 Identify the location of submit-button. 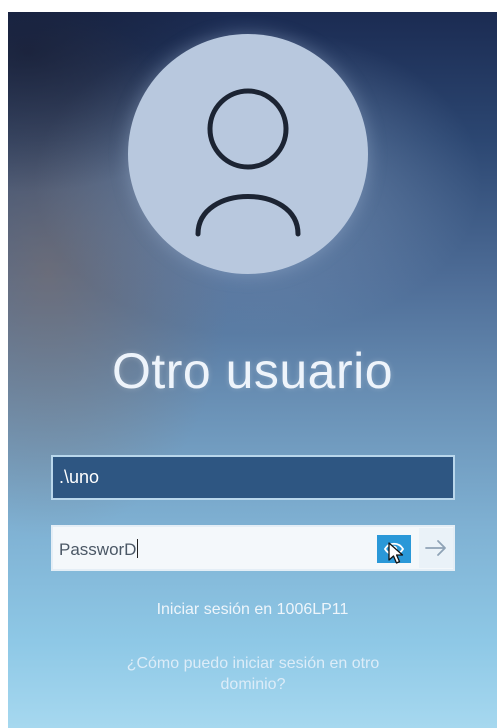
(436, 548).